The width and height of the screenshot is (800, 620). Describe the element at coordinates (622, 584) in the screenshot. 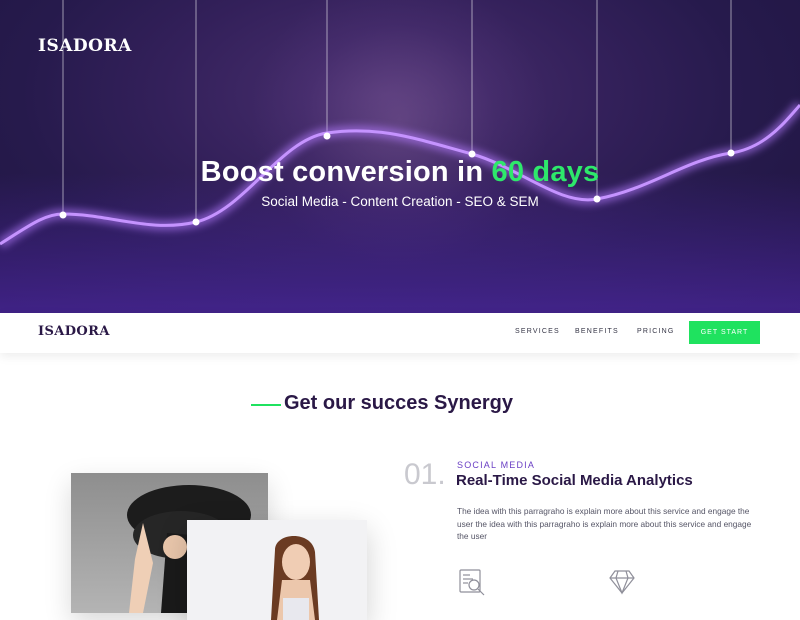

I see `diamond-icon` at that location.